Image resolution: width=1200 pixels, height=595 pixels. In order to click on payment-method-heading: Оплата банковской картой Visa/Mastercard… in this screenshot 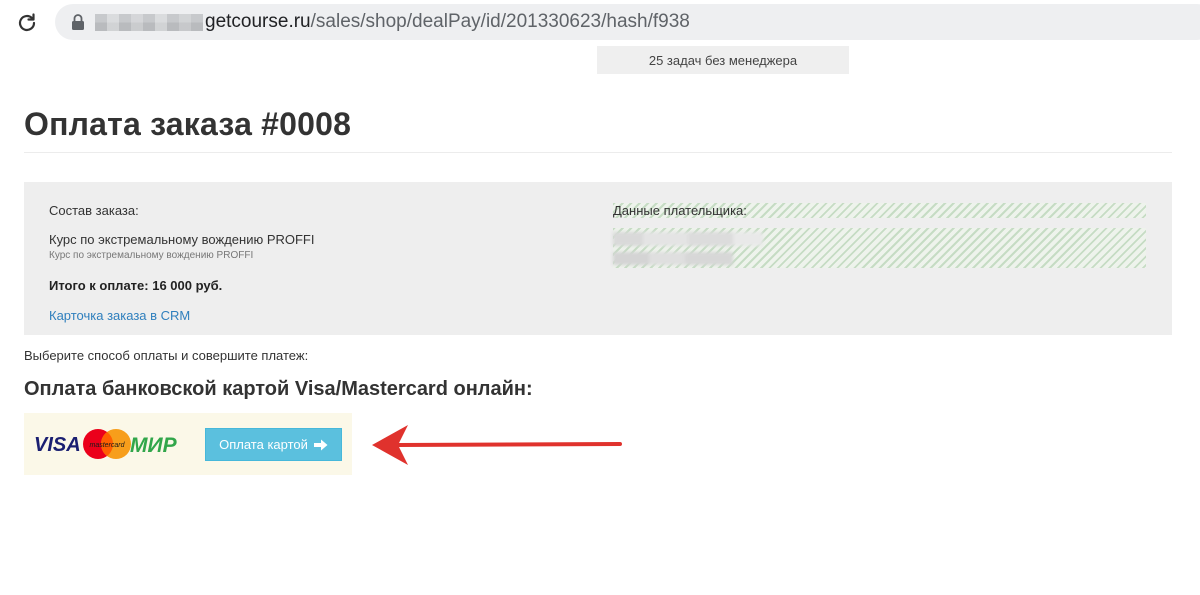, I will do `click(278, 389)`.